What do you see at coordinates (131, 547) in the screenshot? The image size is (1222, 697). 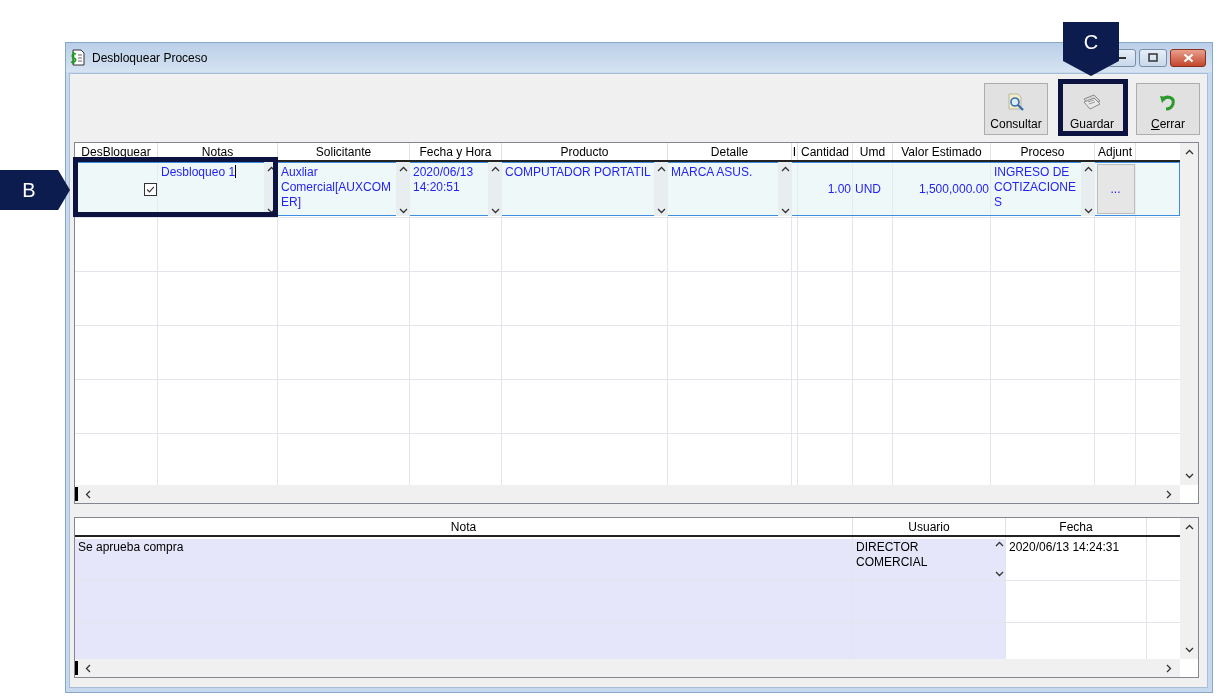 I see `table-cell-text: Se aprueba compra` at bounding box center [131, 547].